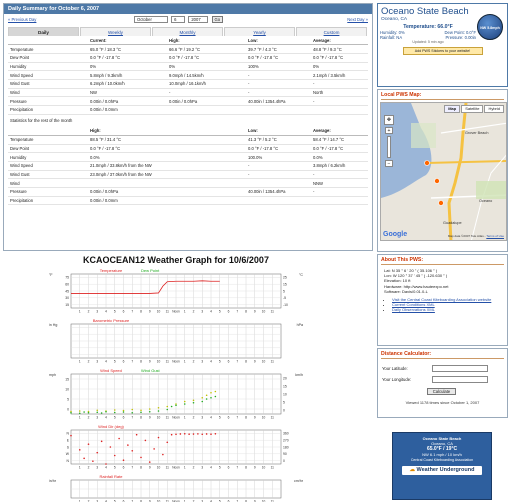  What do you see at coordinates (198, 19) in the screenshot?
I see `year-select: 2007` at bounding box center [198, 19].